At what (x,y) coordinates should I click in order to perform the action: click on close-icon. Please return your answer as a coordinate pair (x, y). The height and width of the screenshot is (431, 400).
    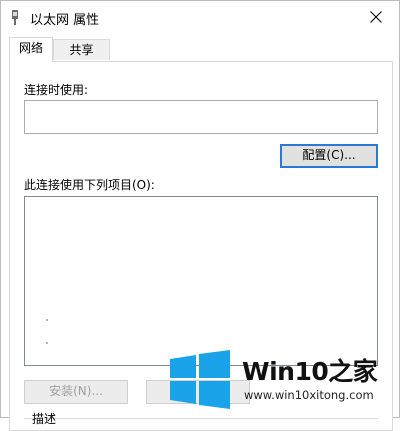
    Looking at the image, I should click on (376, 17).